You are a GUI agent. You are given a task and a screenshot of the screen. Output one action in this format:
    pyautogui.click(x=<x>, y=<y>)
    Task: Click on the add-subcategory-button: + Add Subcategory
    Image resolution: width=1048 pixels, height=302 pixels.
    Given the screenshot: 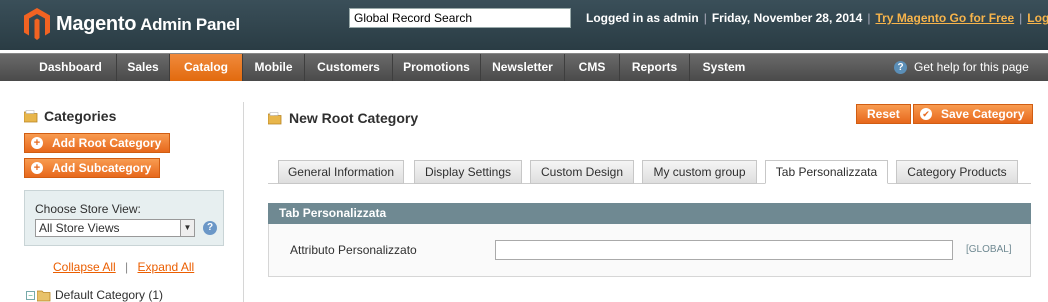 What is the action you would take?
    pyautogui.click(x=92, y=168)
    